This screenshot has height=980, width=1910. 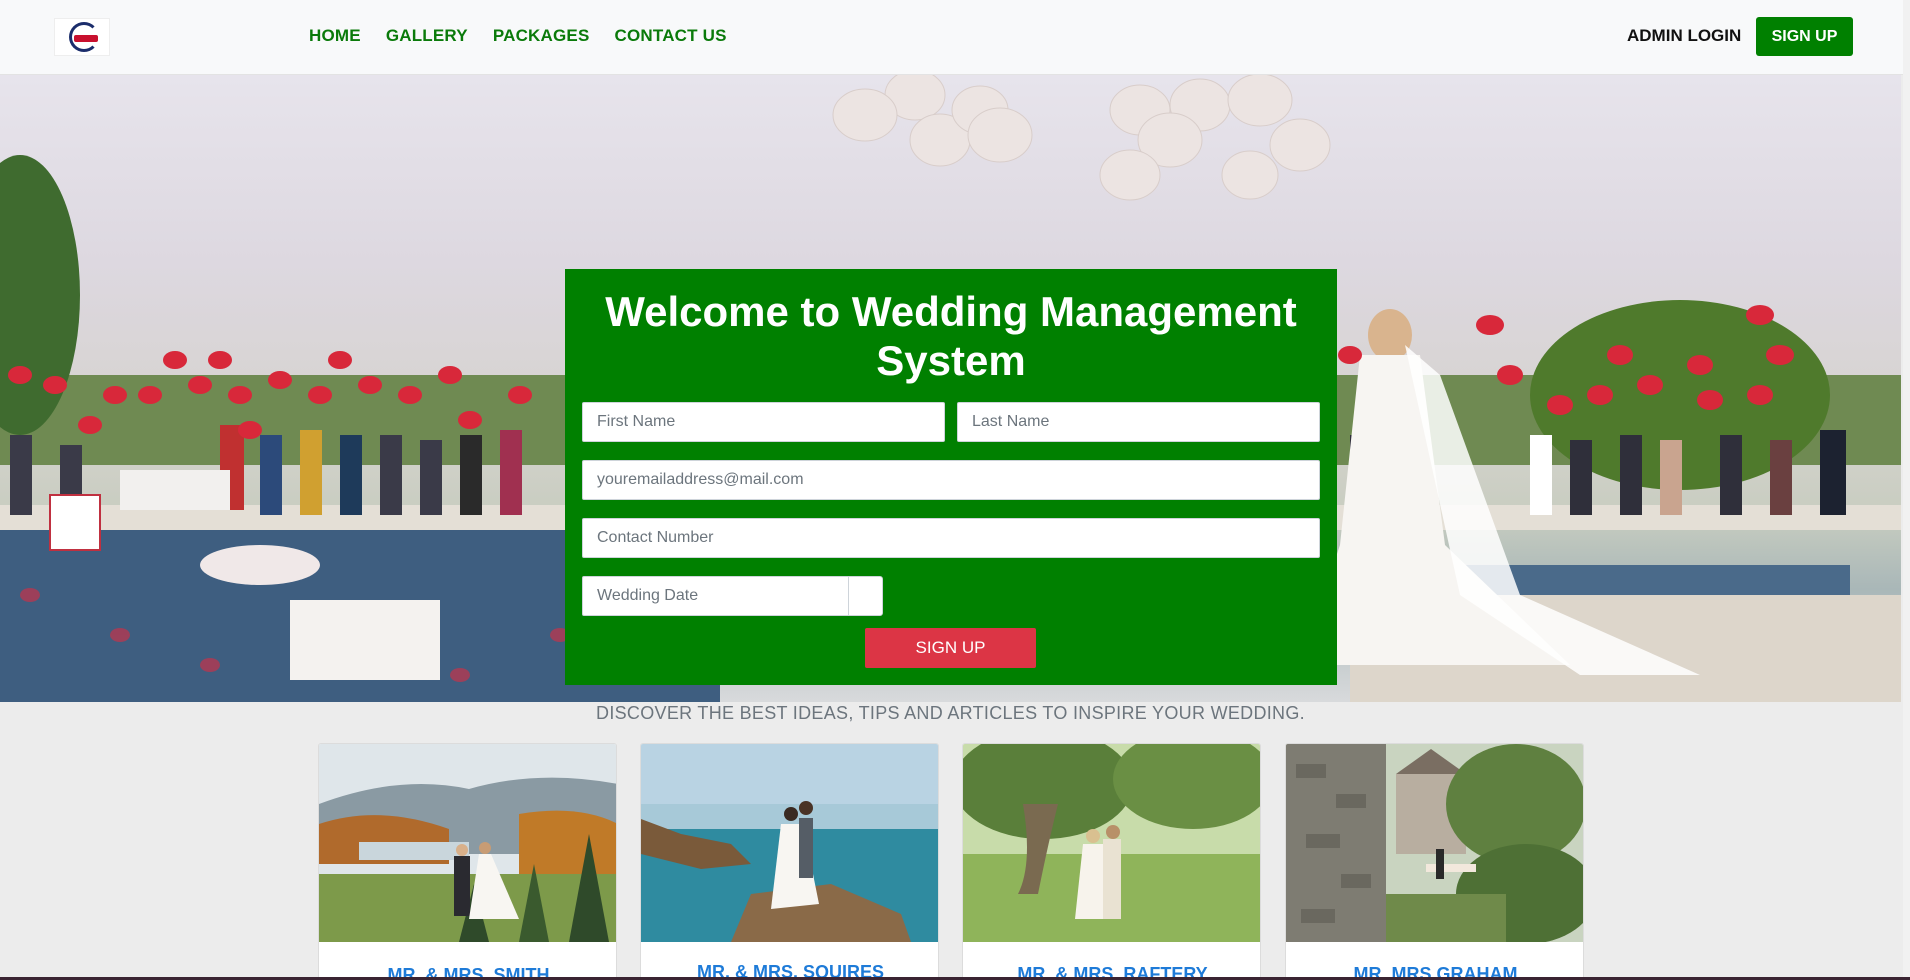 I want to click on couple-card-squires: MR. & MRS. SQUIRES, so click(x=789, y=861).